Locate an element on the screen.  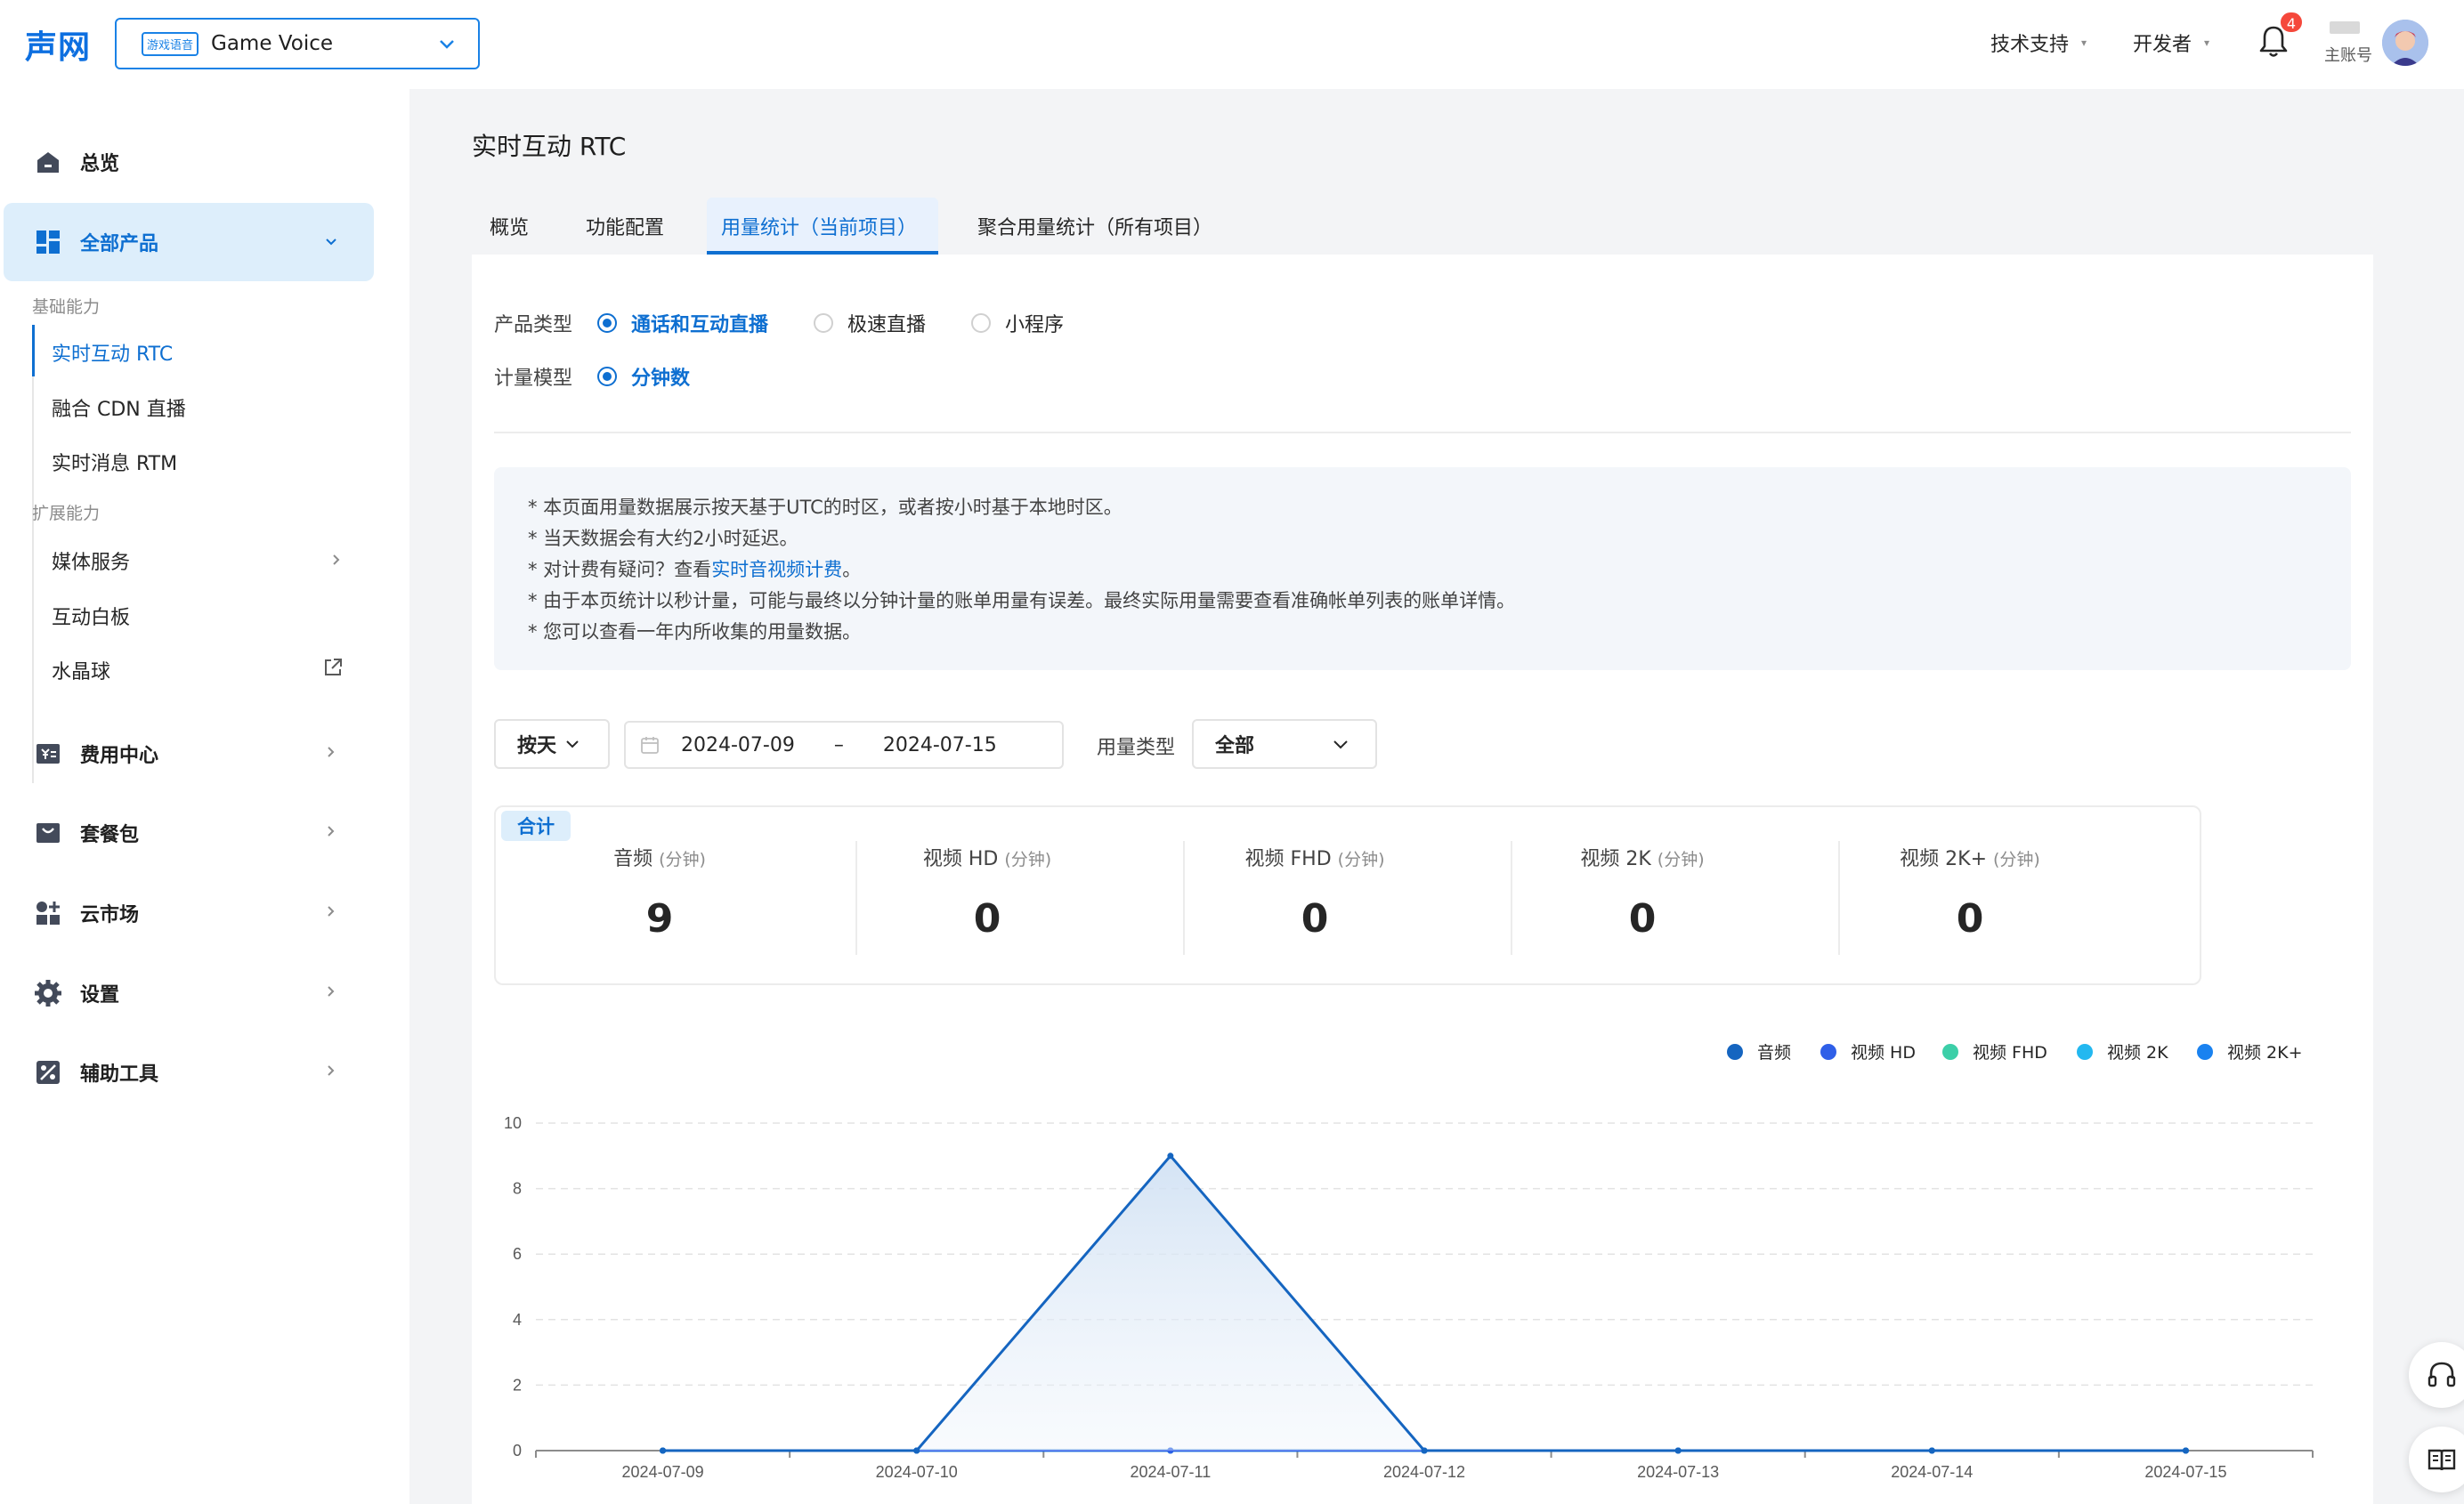
series-line is located at coordinates (1424, 1302).